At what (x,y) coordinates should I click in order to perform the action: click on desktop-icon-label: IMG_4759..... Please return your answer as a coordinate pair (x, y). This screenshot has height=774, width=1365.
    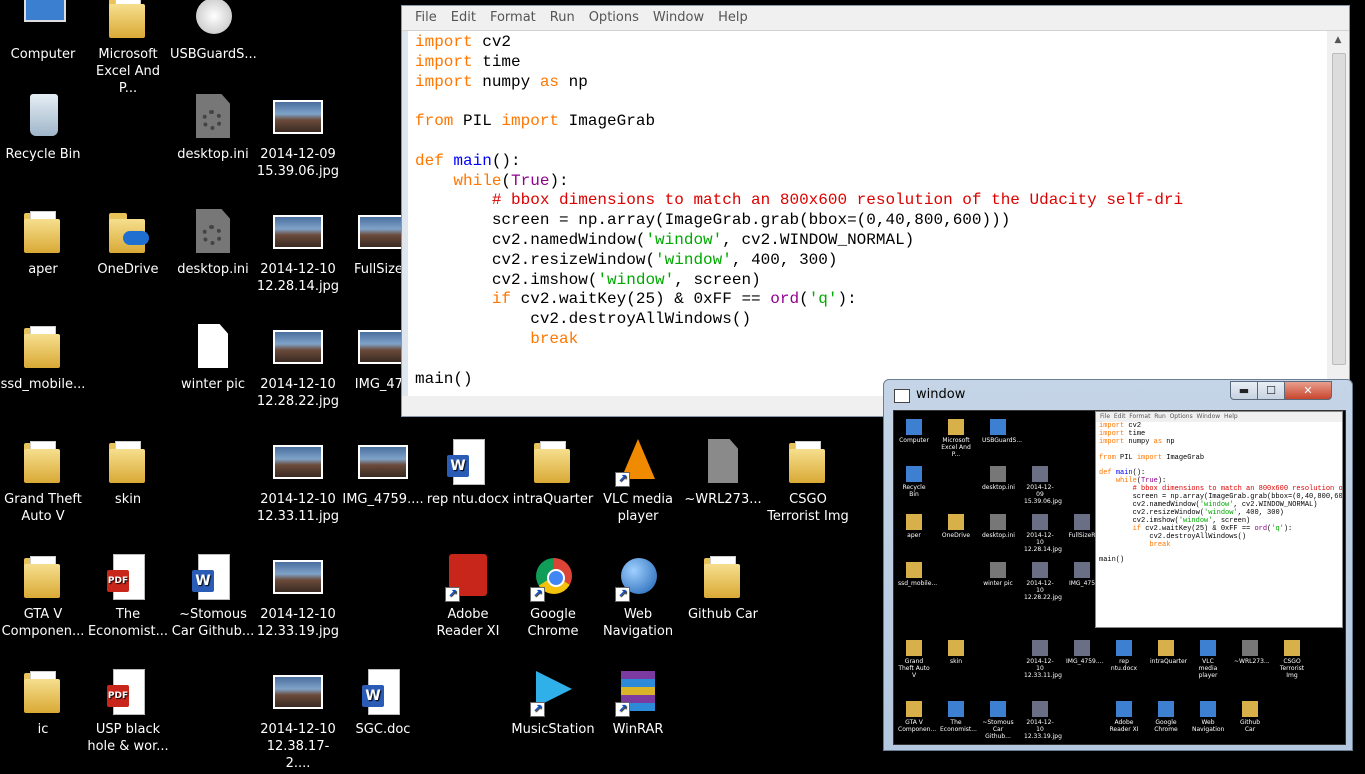
    Looking at the image, I should click on (383, 499).